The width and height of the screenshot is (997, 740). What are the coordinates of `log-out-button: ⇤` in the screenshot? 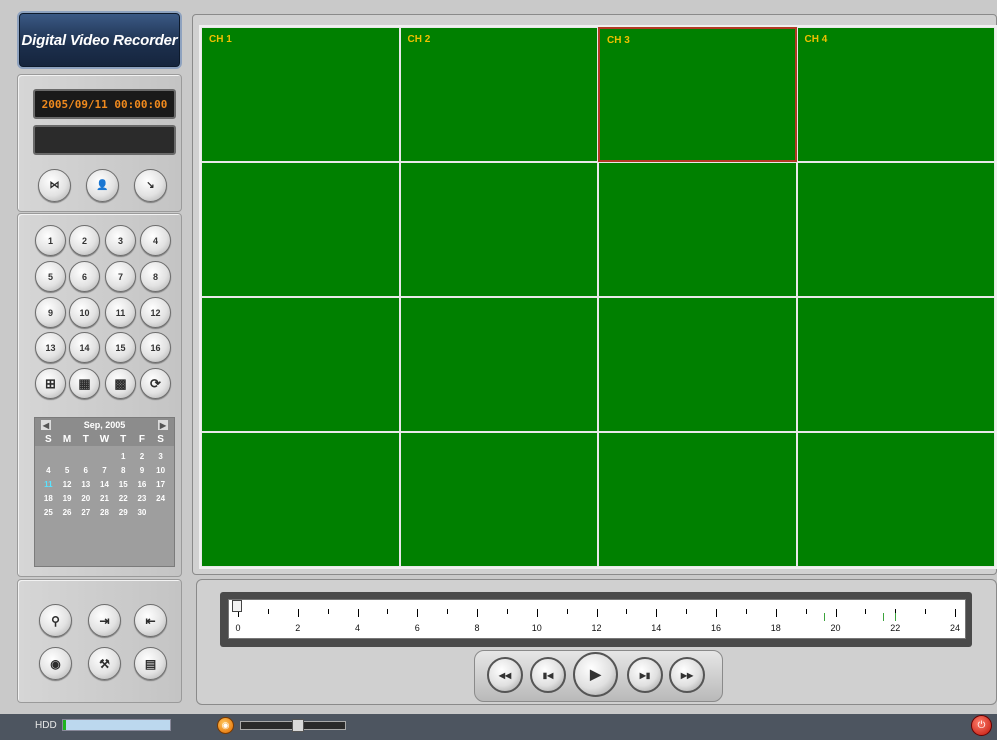 It's located at (150, 620).